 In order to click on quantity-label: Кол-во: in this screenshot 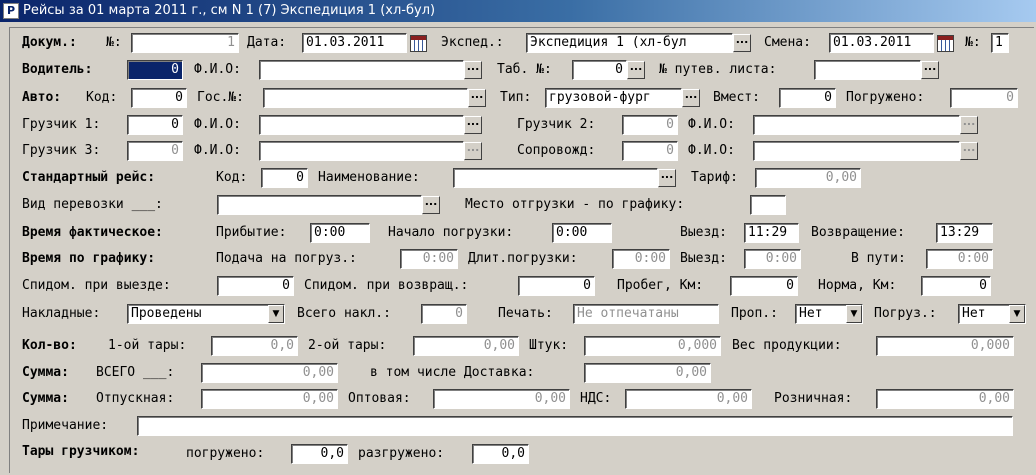, I will do `click(49, 345)`.